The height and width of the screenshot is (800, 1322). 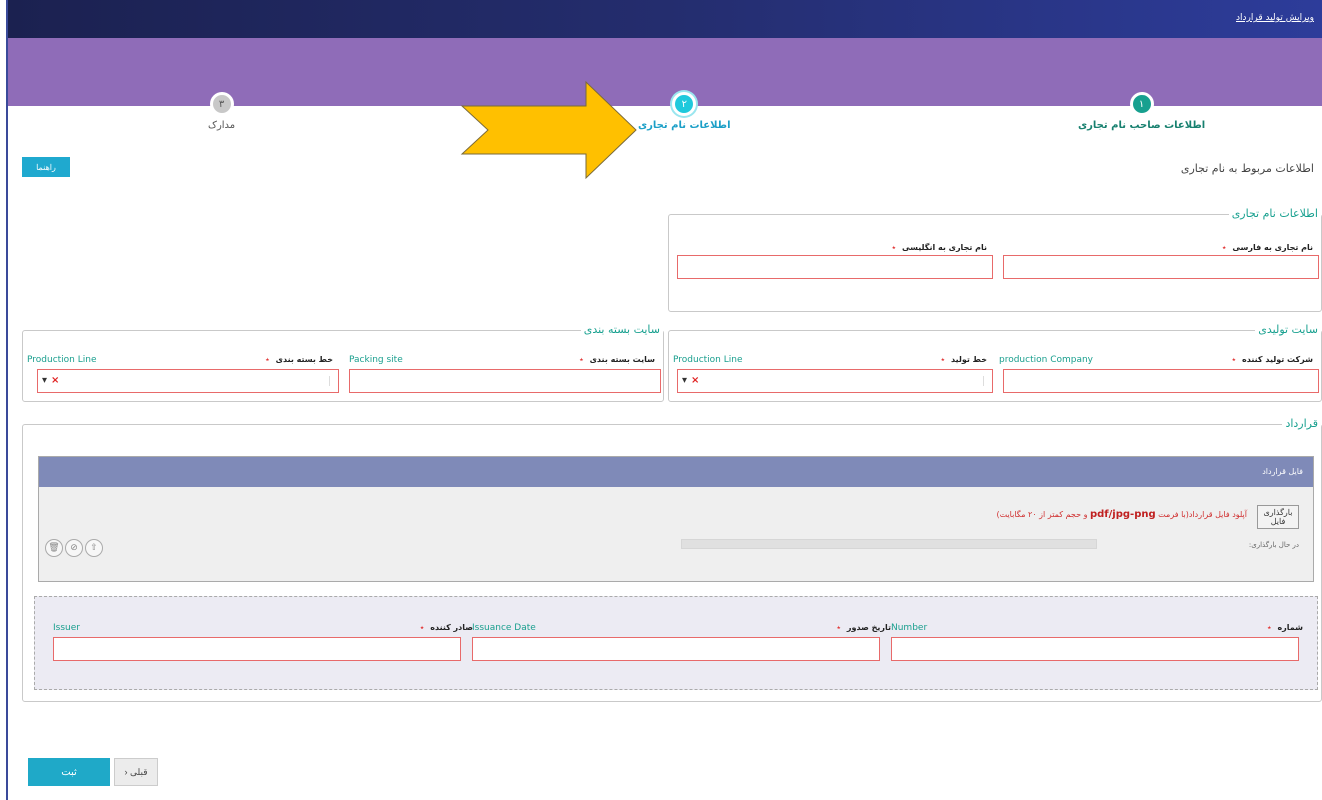 I want to click on wizard-step-owner-info: ۱ اطلاعات صاحب نام تجاری, so click(x=1141, y=111).